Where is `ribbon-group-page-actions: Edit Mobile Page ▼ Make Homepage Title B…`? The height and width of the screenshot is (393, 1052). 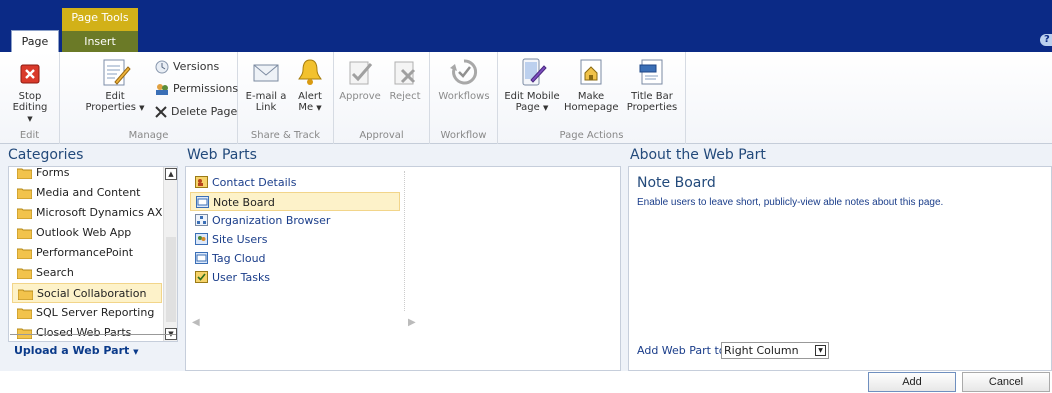 ribbon-group-page-actions: Edit Mobile Page ▼ Make Homepage Title B… is located at coordinates (592, 98).